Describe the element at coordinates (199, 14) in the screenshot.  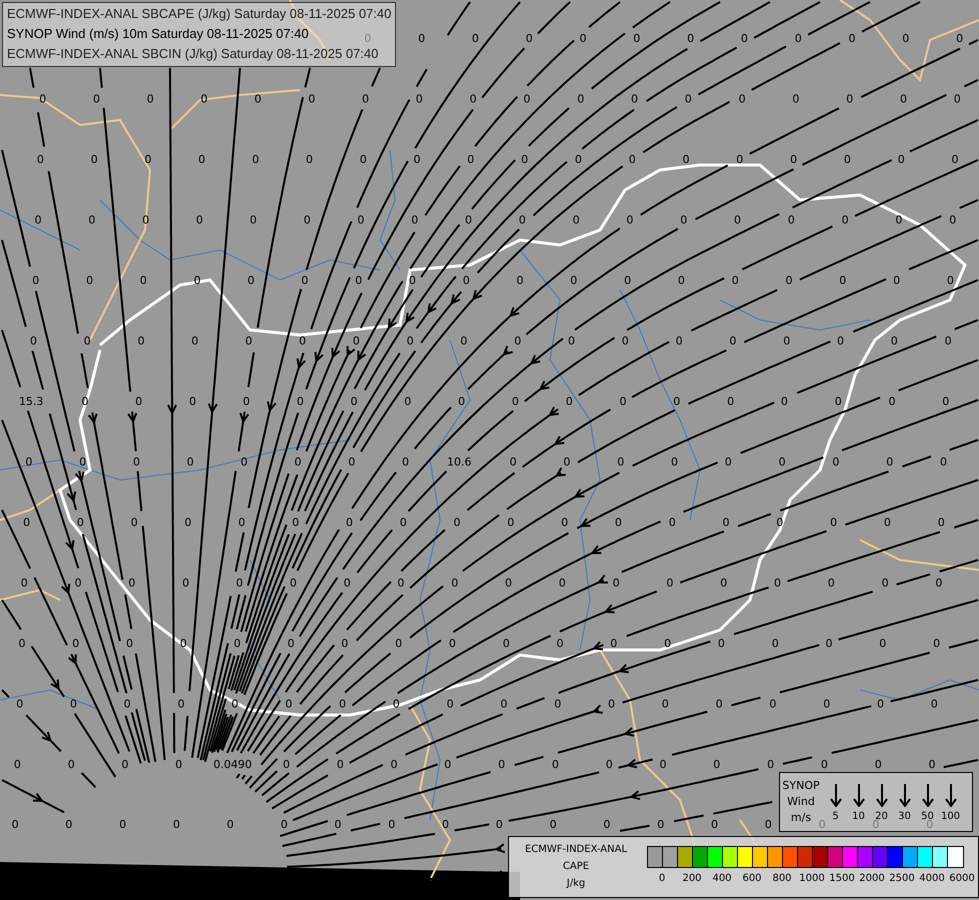
I see `layer-title: ECMWF-INDEX-ANAL SBCAPE (J/kg) Saturday 08-11-2025 07:40` at that location.